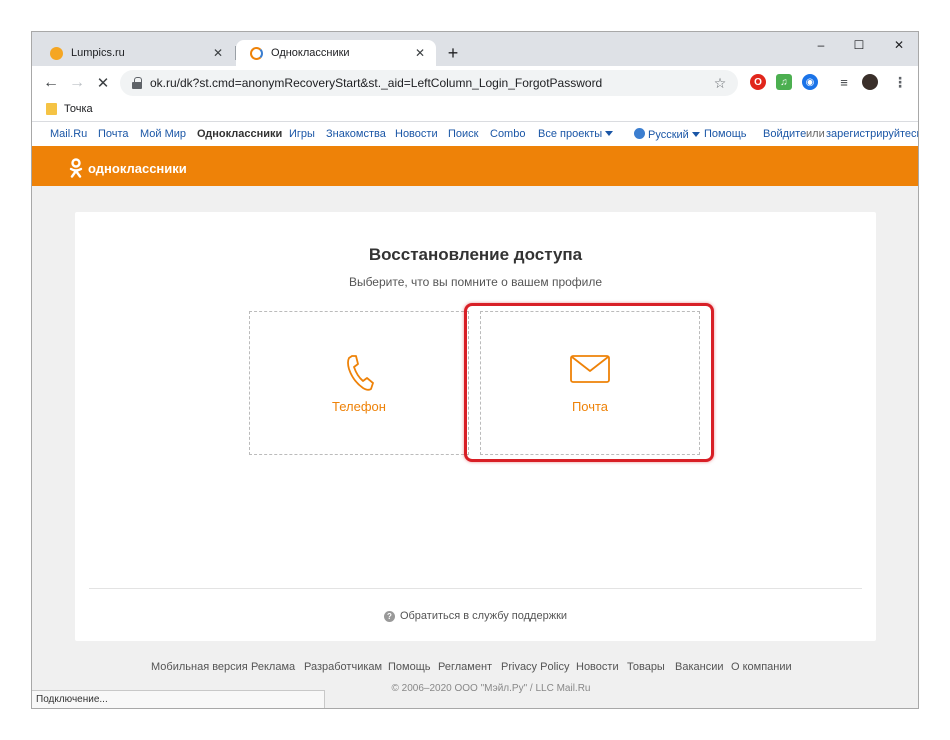  I want to click on language-label: Русский, so click(668, 135).